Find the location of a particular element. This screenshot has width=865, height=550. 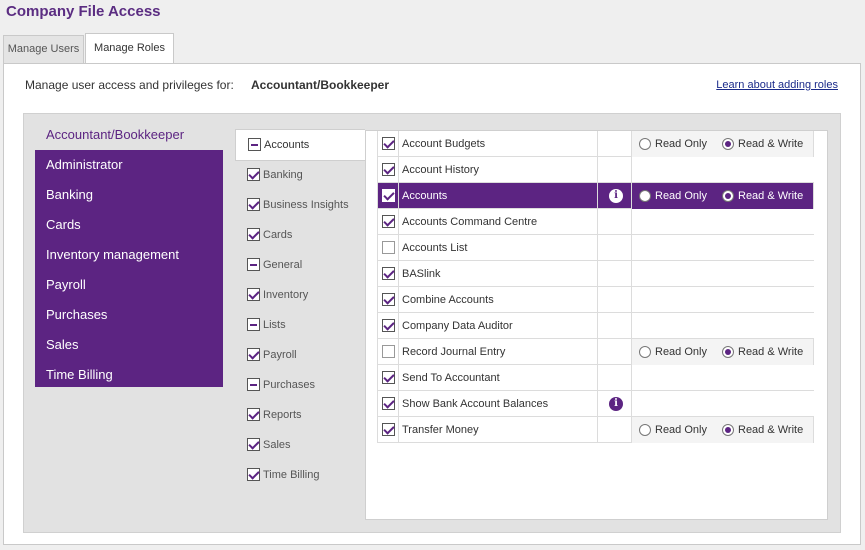

permission-row-accounts-list: Accounts List is located at coordinates (595, 248).